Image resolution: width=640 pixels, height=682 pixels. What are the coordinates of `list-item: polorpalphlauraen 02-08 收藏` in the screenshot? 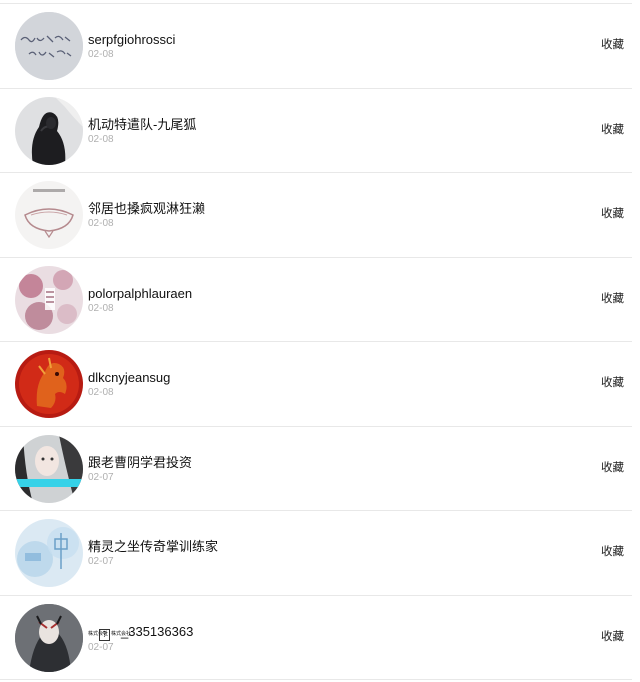 It's located at (316, 300).